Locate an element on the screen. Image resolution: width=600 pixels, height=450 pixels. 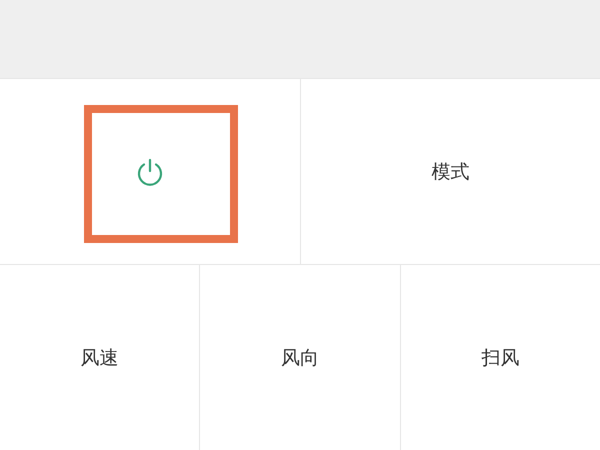
control-label: 风向 is located at coordinates (299, 357).